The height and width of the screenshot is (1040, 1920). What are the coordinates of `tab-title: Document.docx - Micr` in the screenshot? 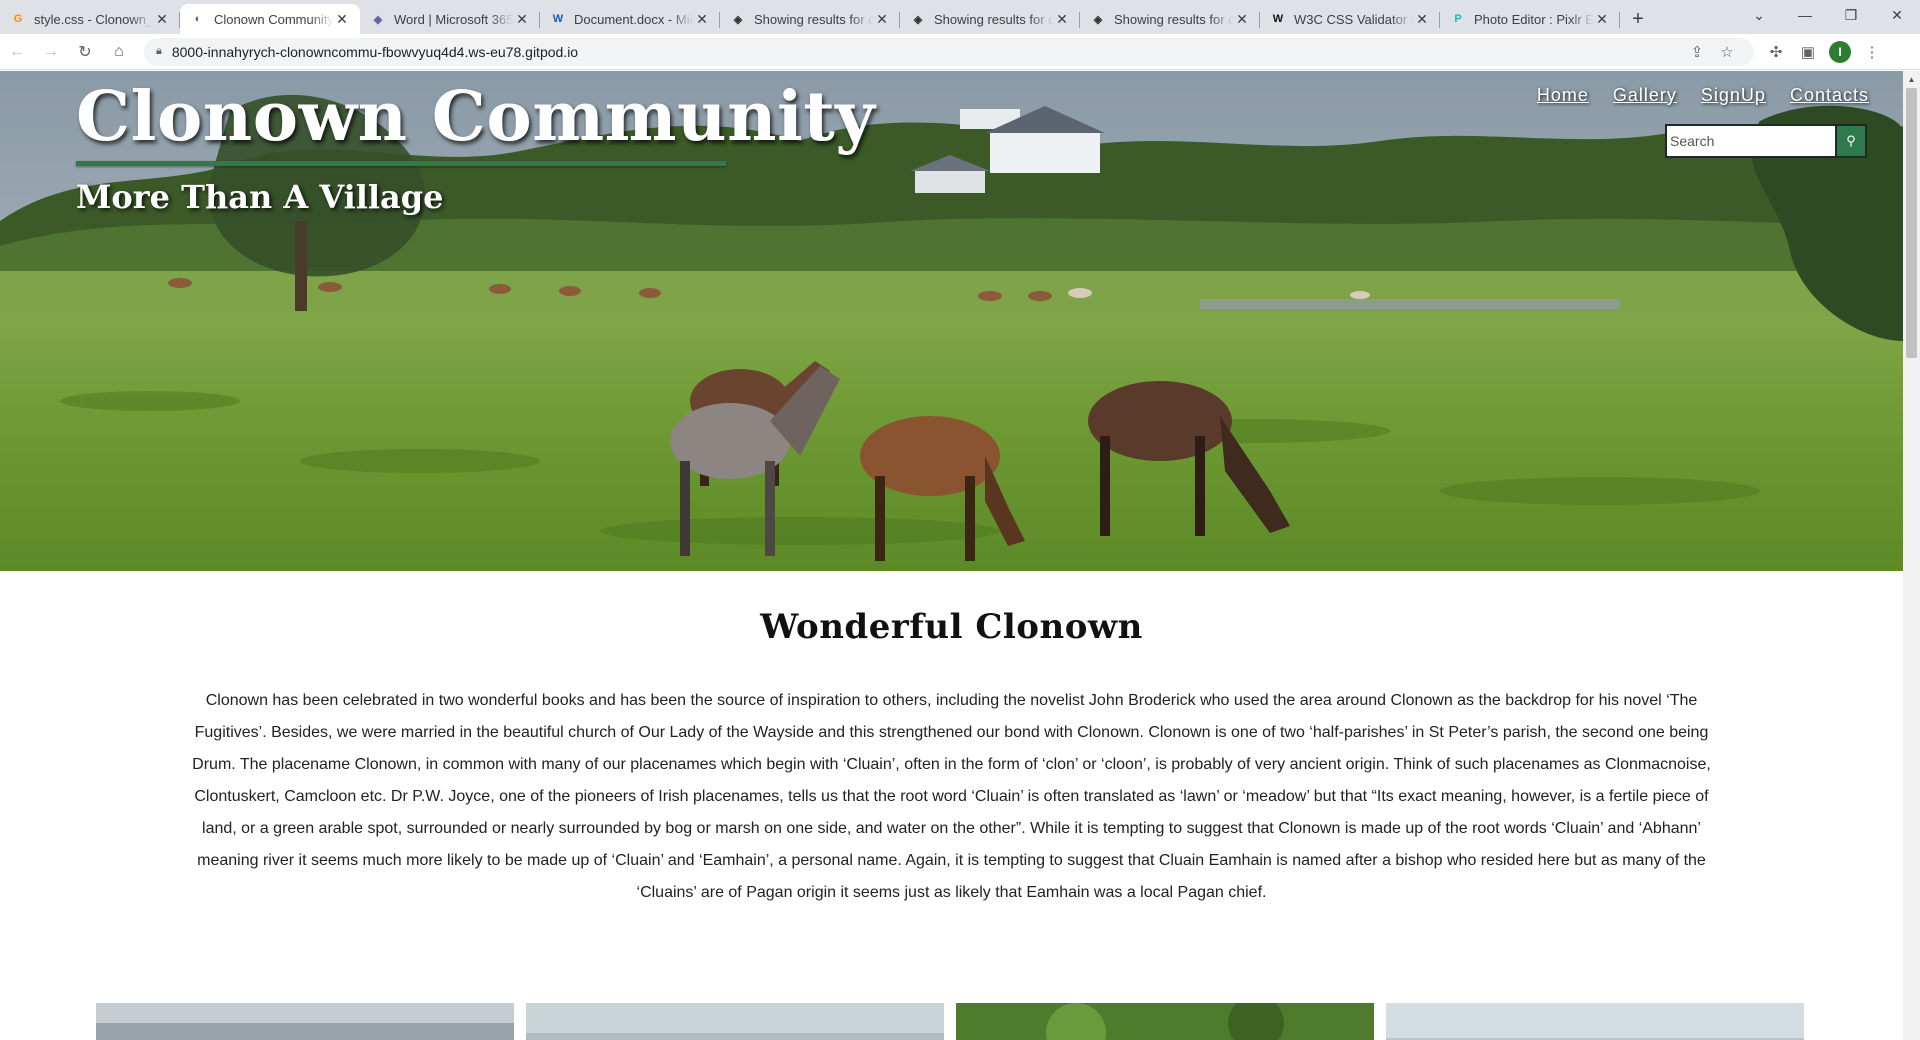 It's located at (634, 19).